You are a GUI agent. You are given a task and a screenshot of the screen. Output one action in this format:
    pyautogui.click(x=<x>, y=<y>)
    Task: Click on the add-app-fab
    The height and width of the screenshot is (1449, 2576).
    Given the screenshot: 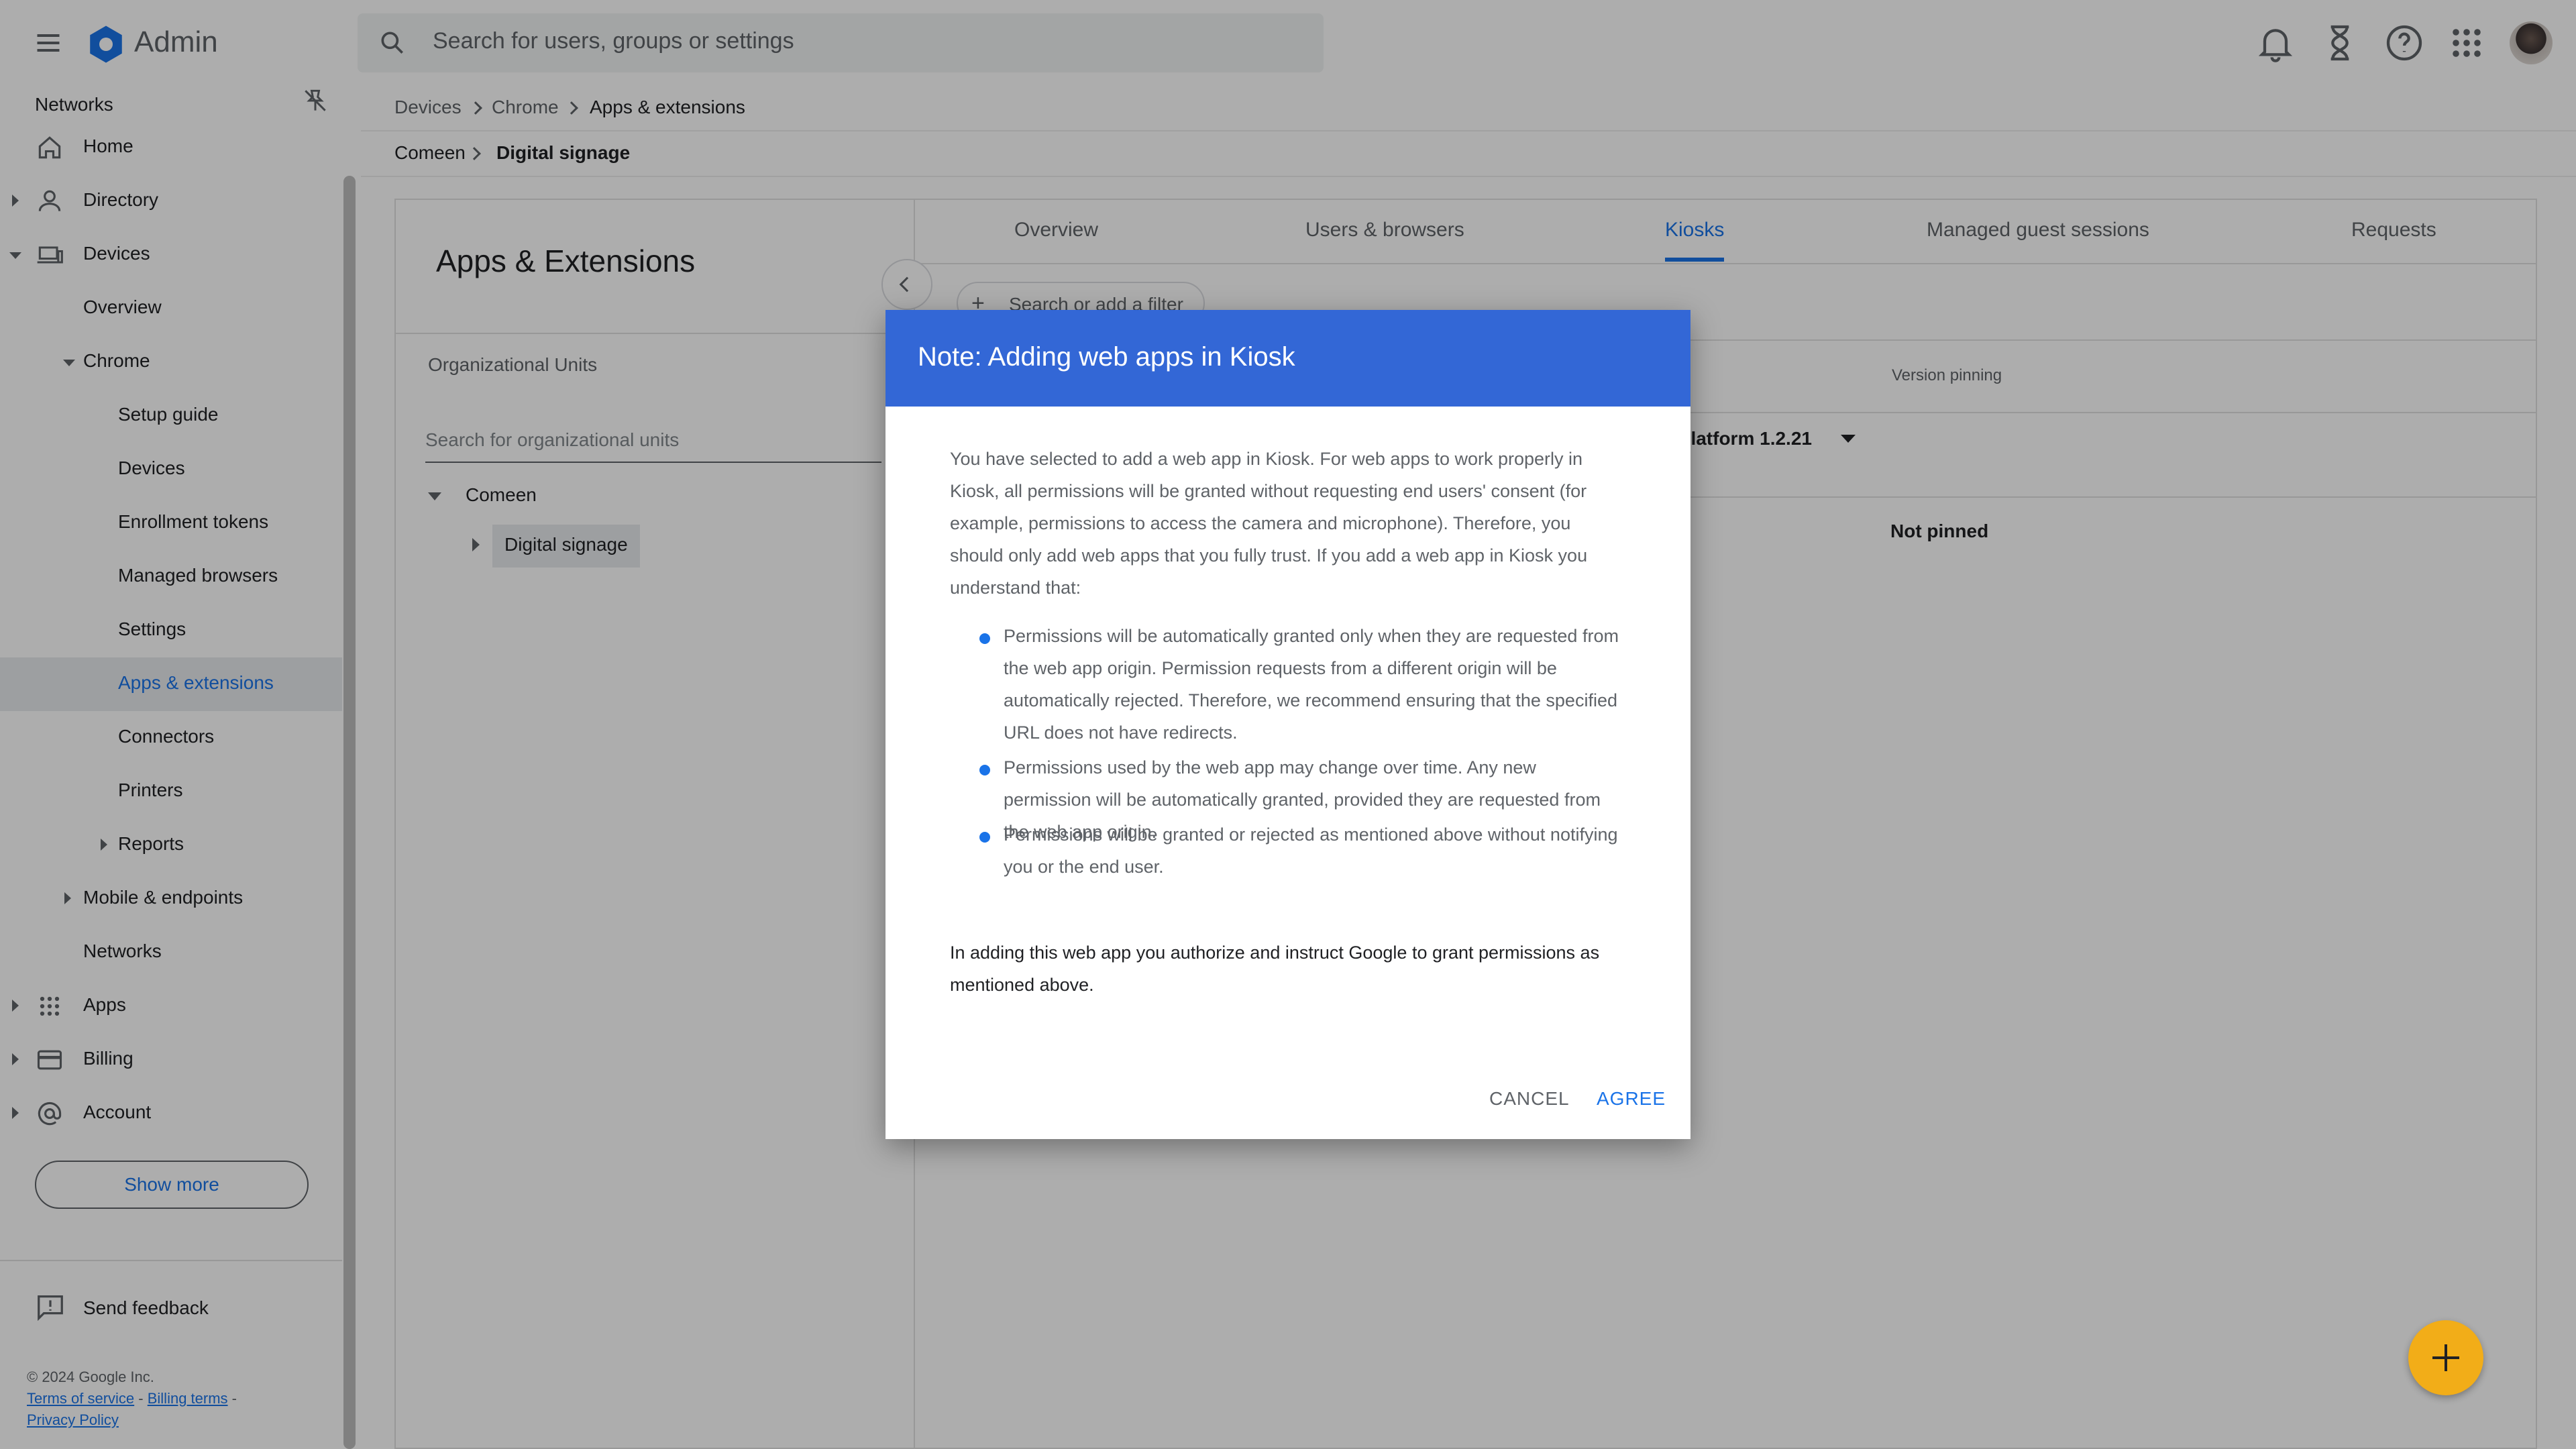 What is the action you would take?
    pyautogui.click(x=2445, y=1357)
    